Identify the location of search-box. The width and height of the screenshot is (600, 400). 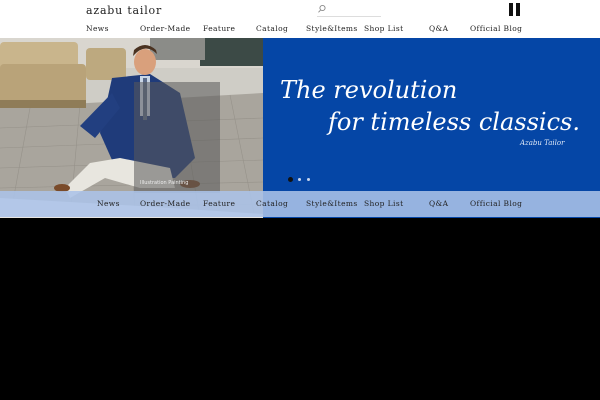
(349, 10).